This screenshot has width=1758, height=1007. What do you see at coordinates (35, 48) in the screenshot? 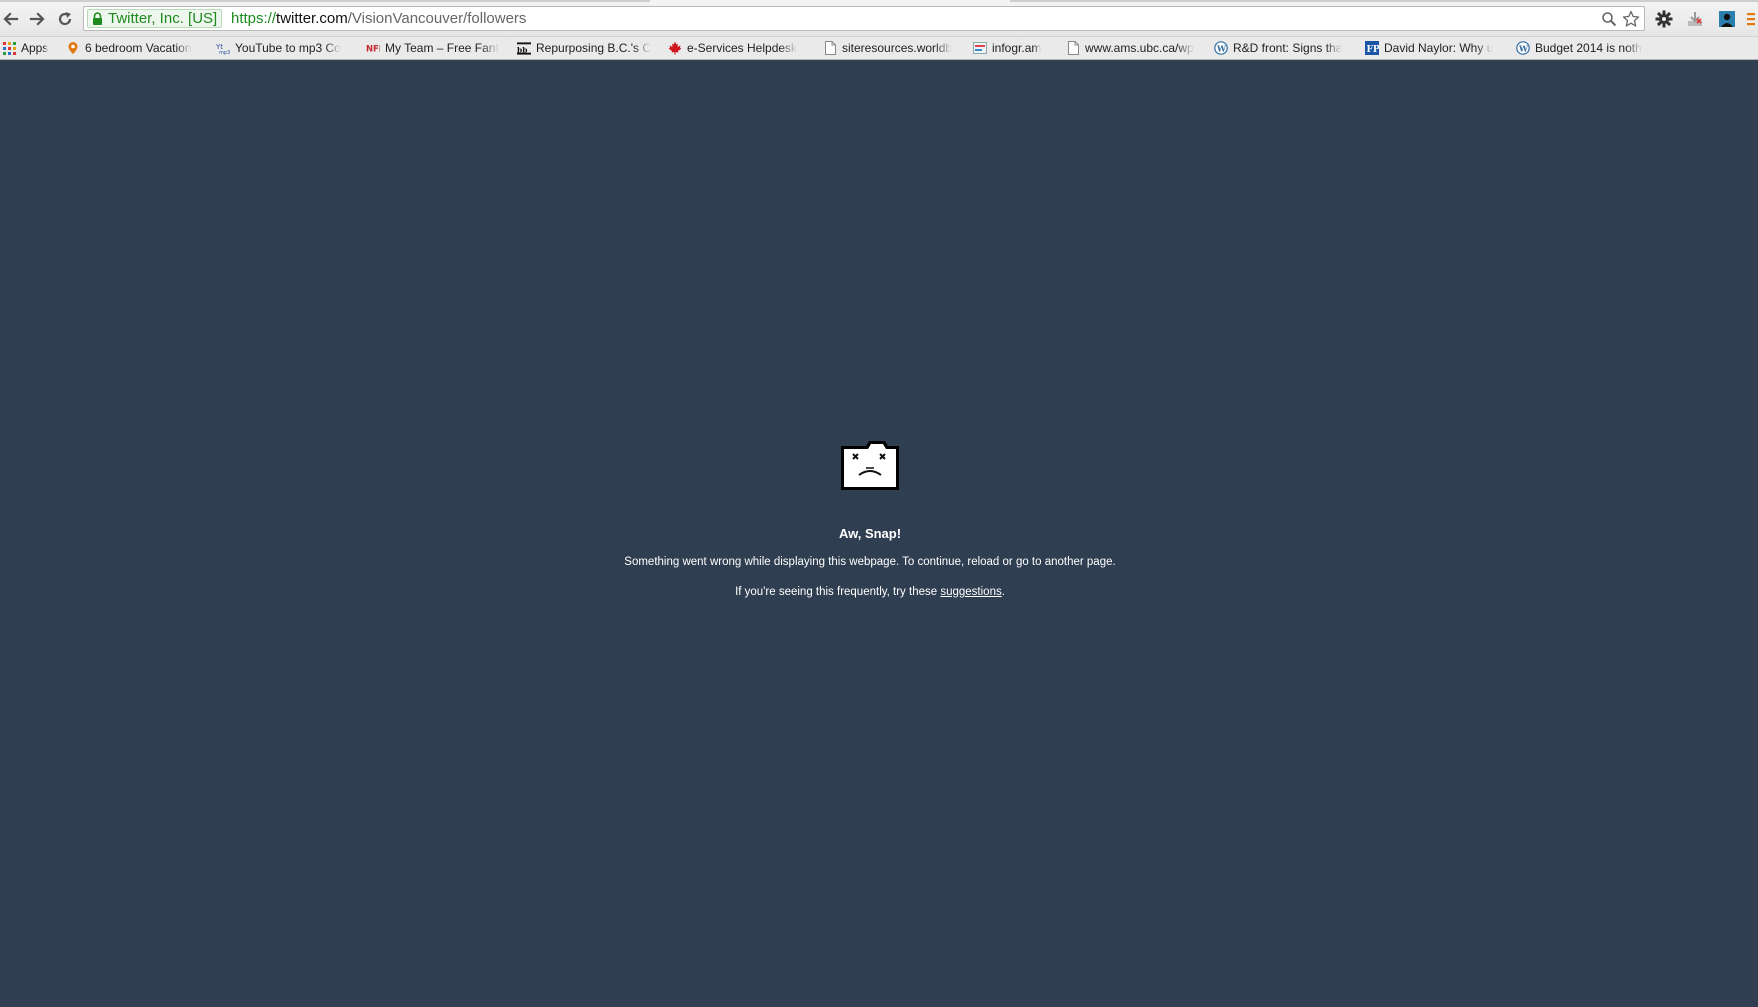
I see `bookmark-label: Apps` at bounding box center [35, 48].